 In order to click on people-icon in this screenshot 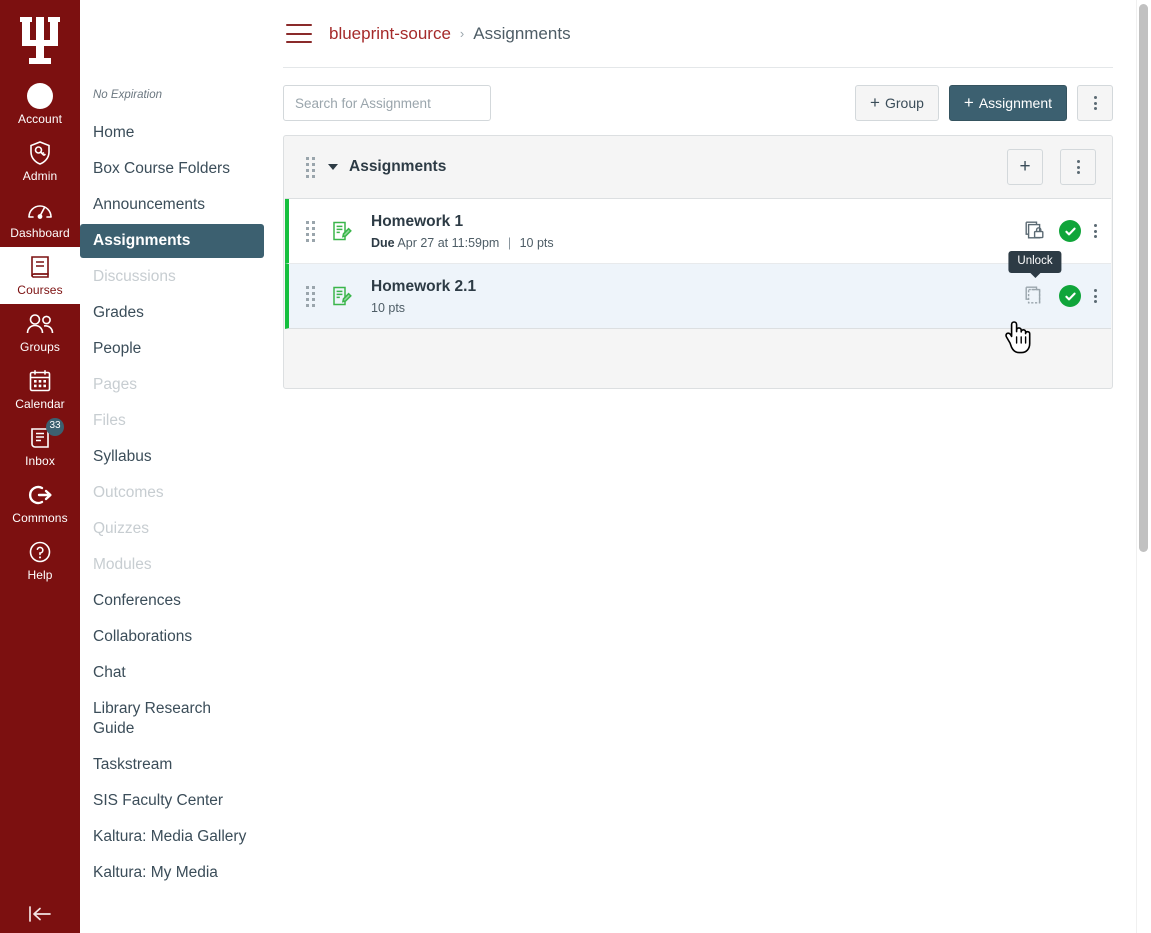, I will do `click(40, 324)`.